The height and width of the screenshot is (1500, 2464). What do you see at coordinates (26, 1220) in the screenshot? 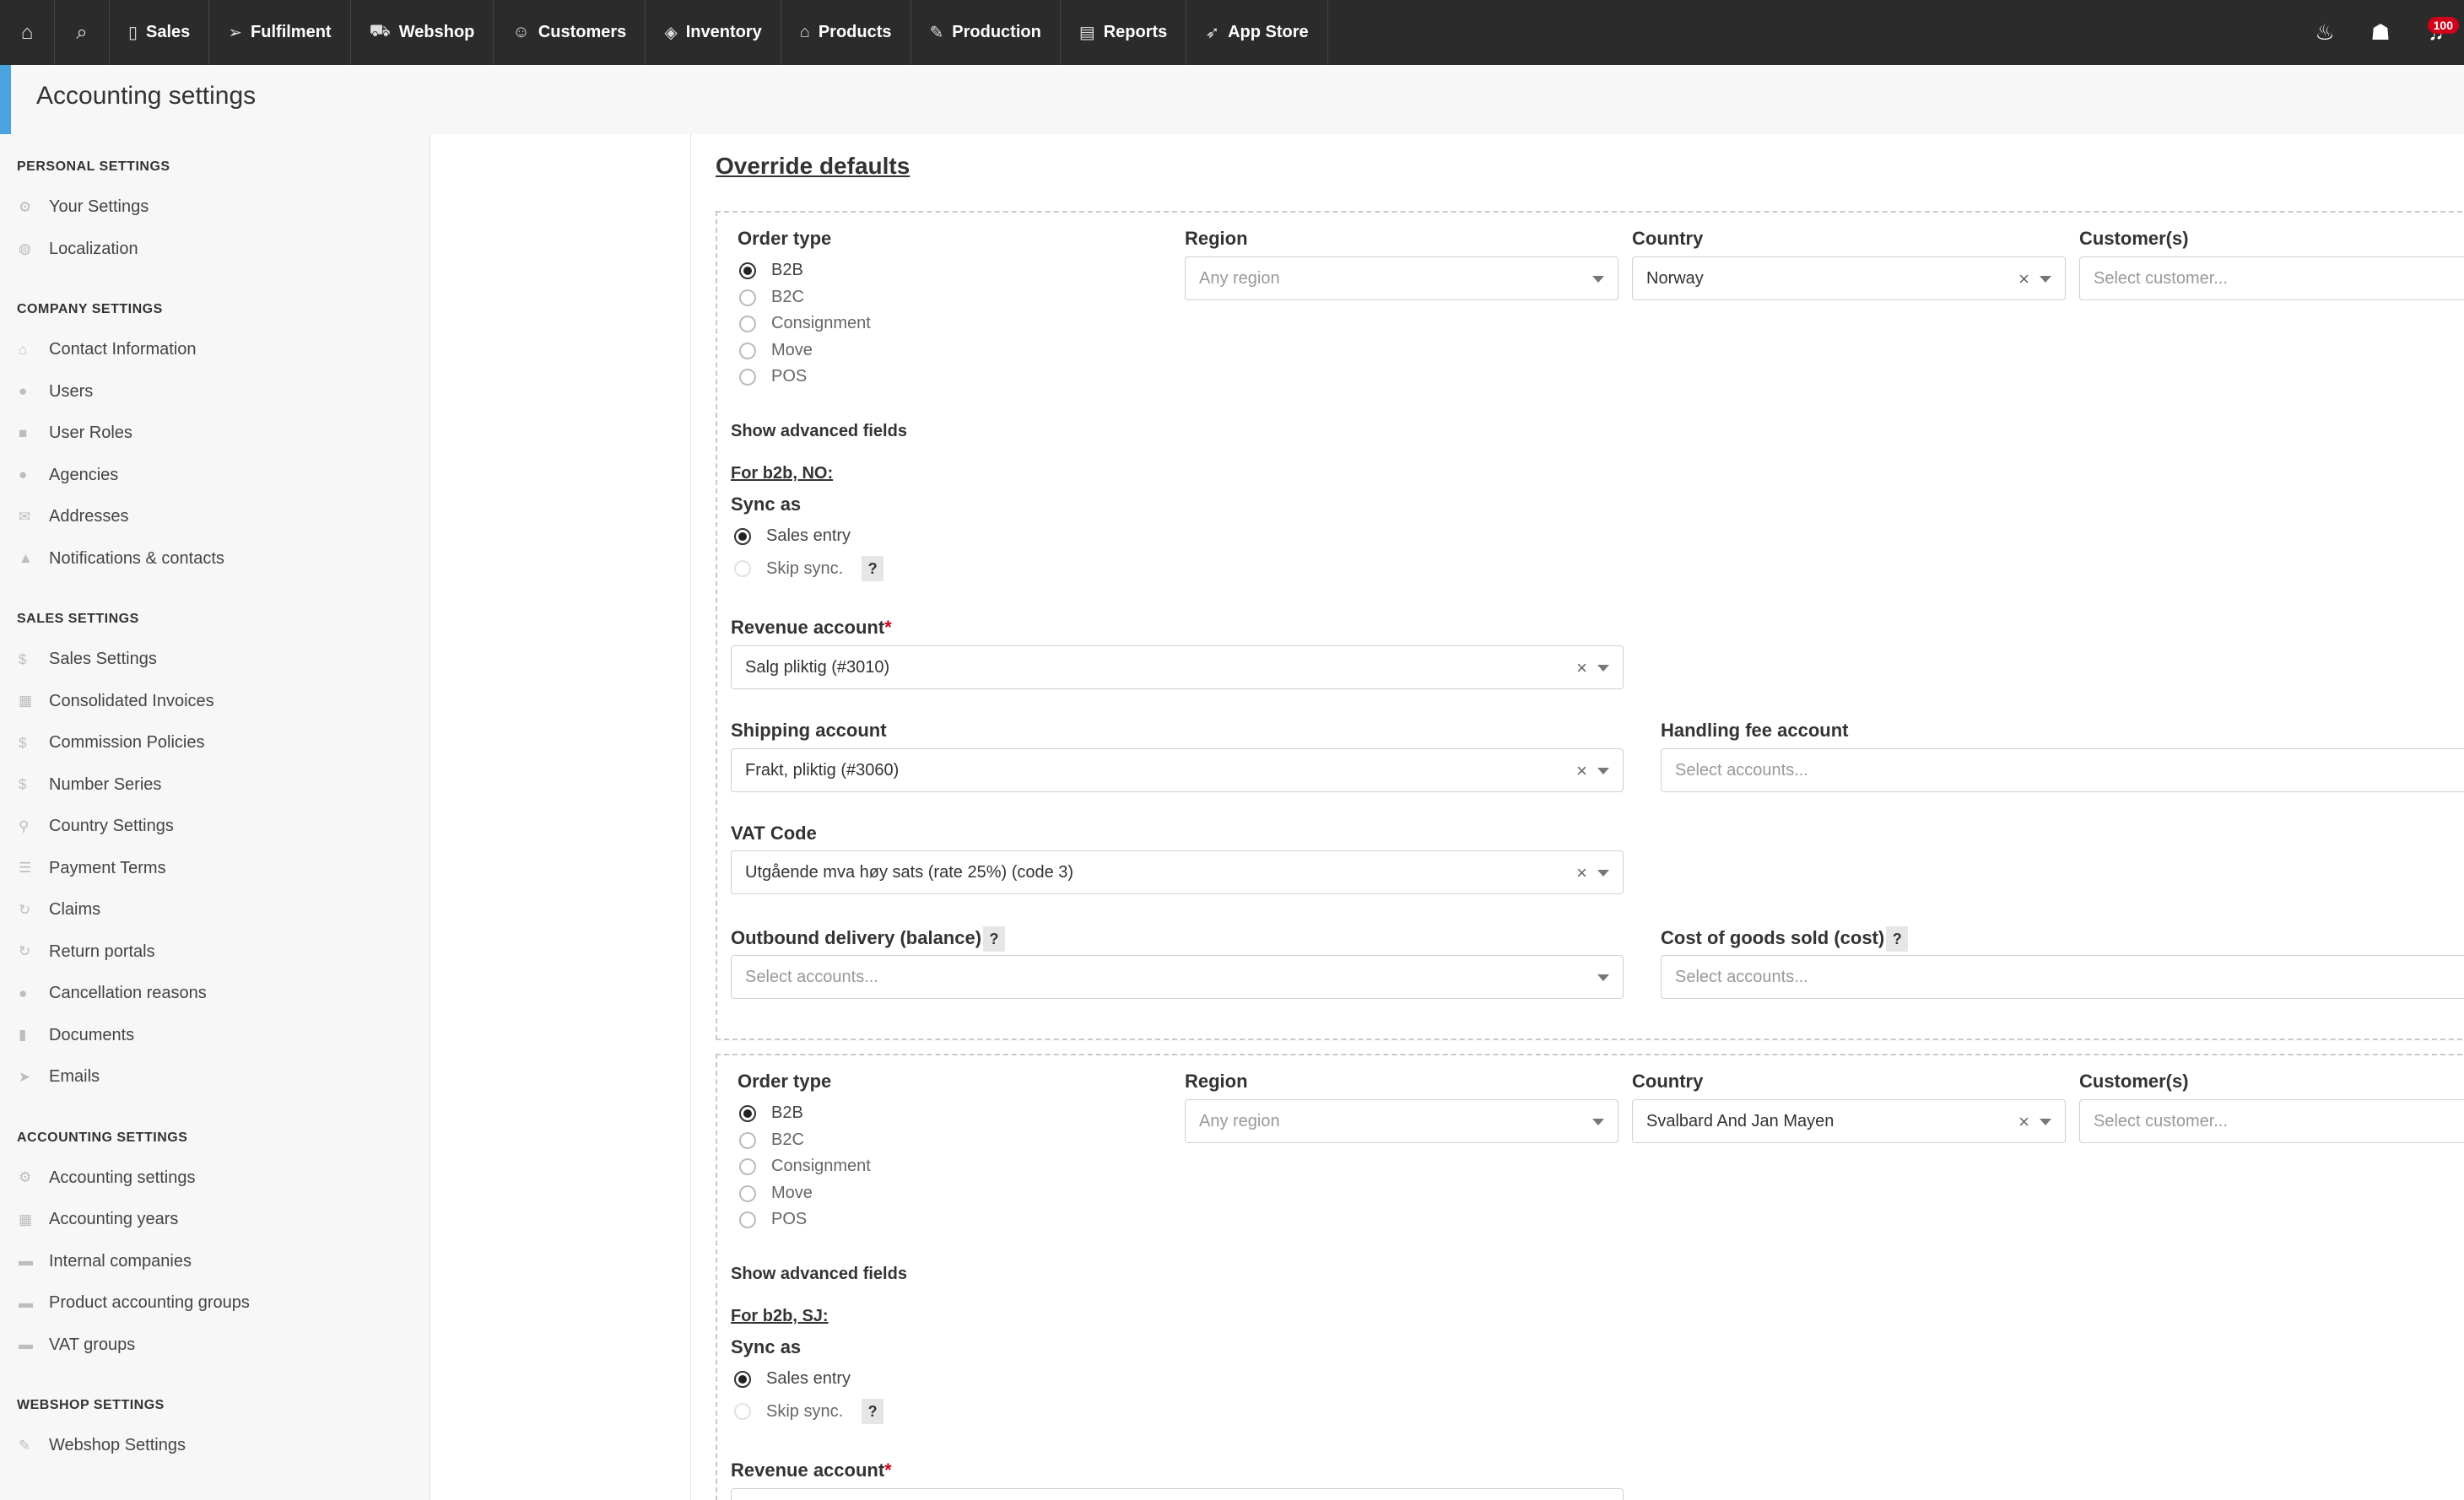
I see `calendar-icon: ▦` at bounding box center [26, 1220].